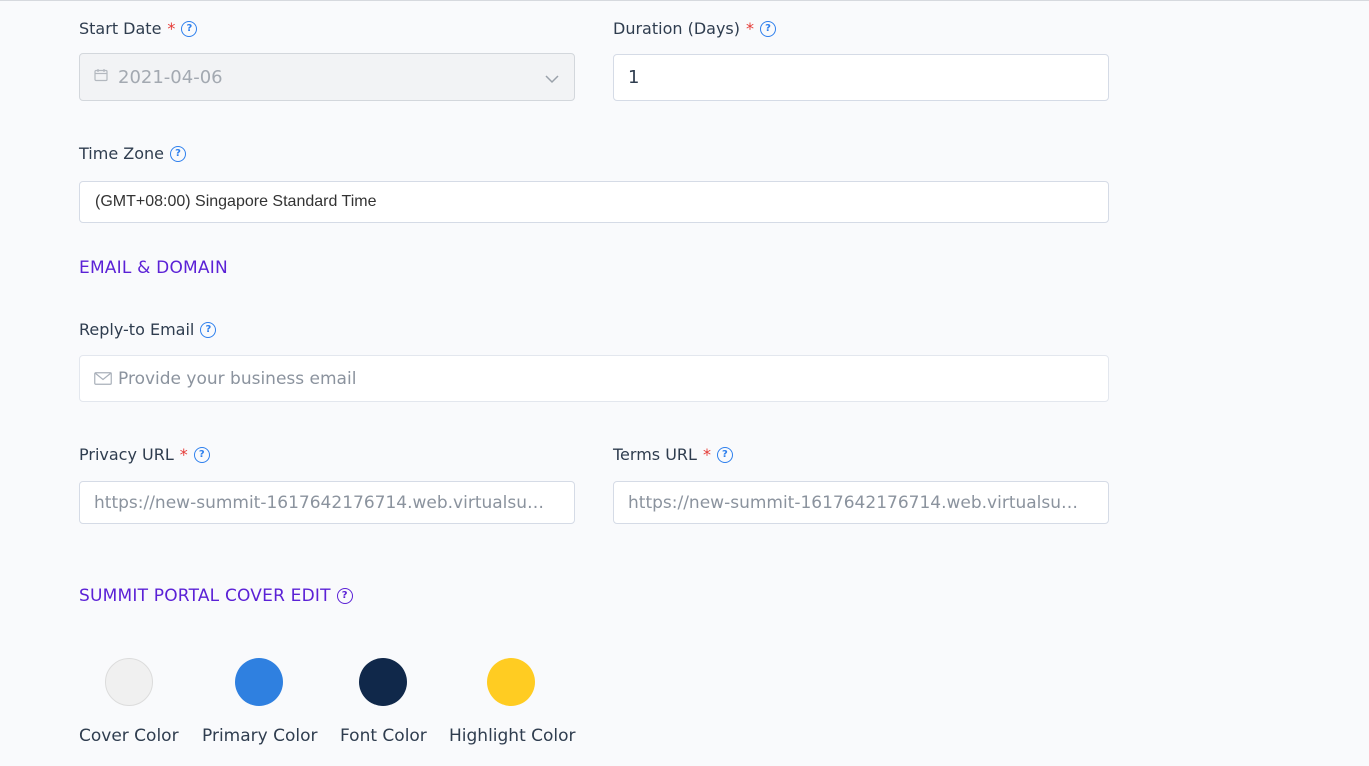 This screenshot has height=766, width=1369. What do you see at coordinates (259, 682) in the screenshot?
I see `primary-color-swatch` at bounding box center [259, 682].